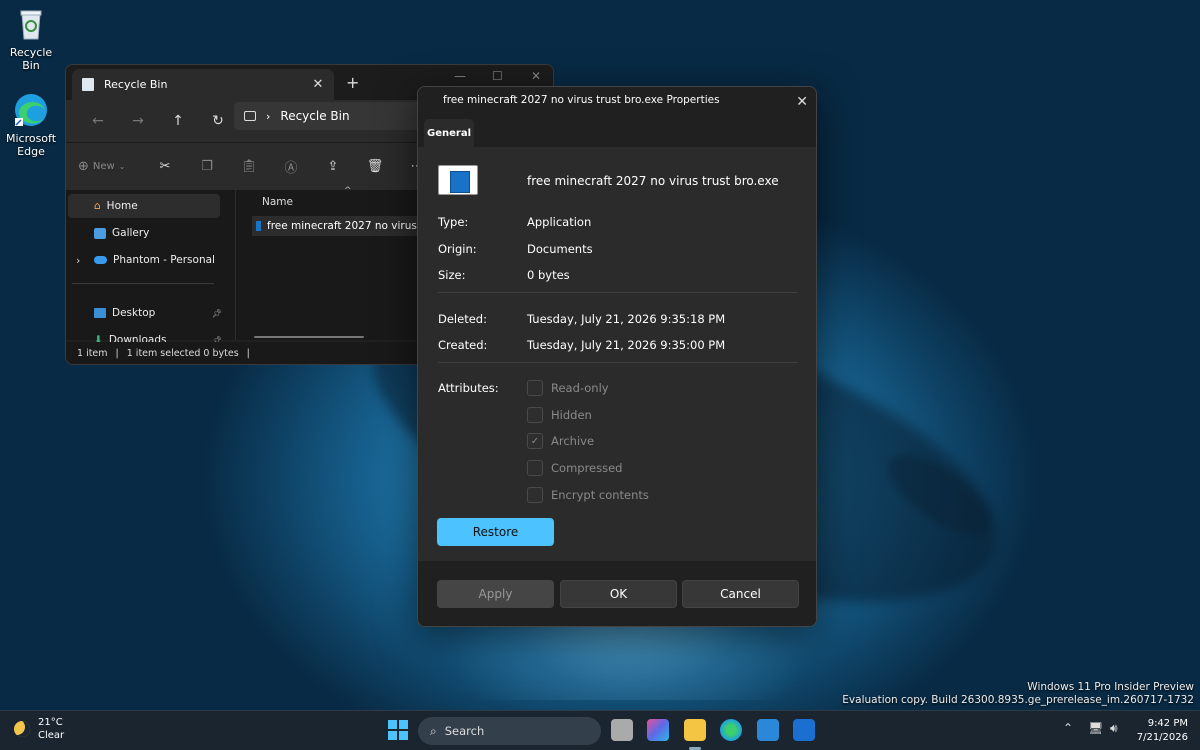  Describe the element at coordinates (453, 222) in the screenshot. I see `type-label: Type:` at that location.